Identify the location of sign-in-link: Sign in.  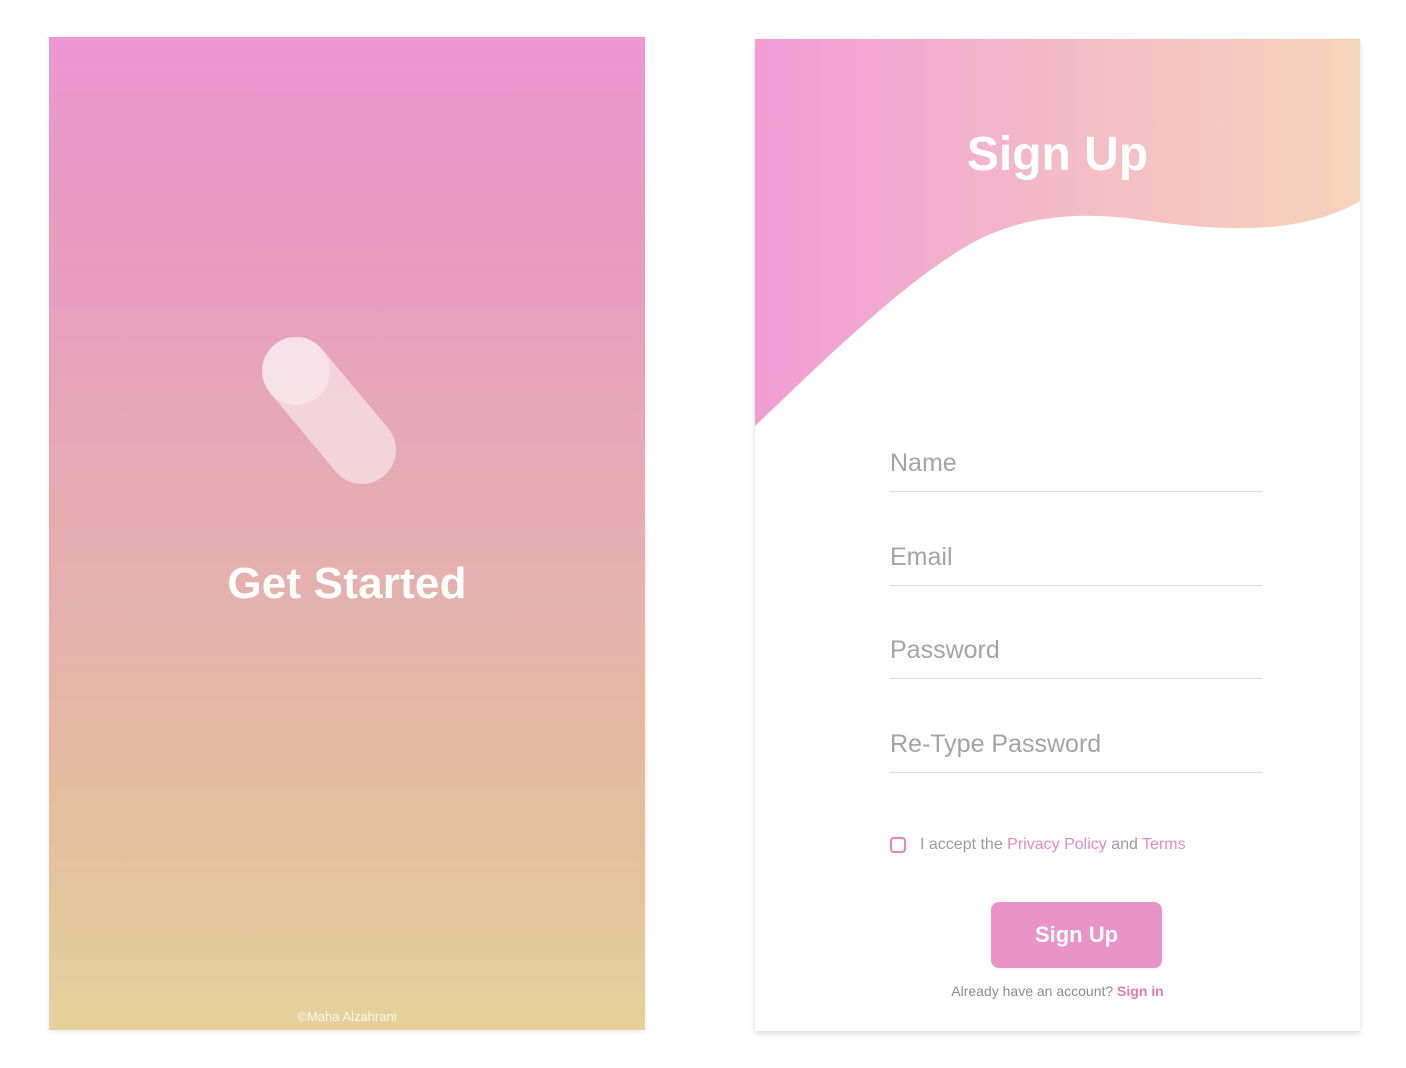
(1140, 991).